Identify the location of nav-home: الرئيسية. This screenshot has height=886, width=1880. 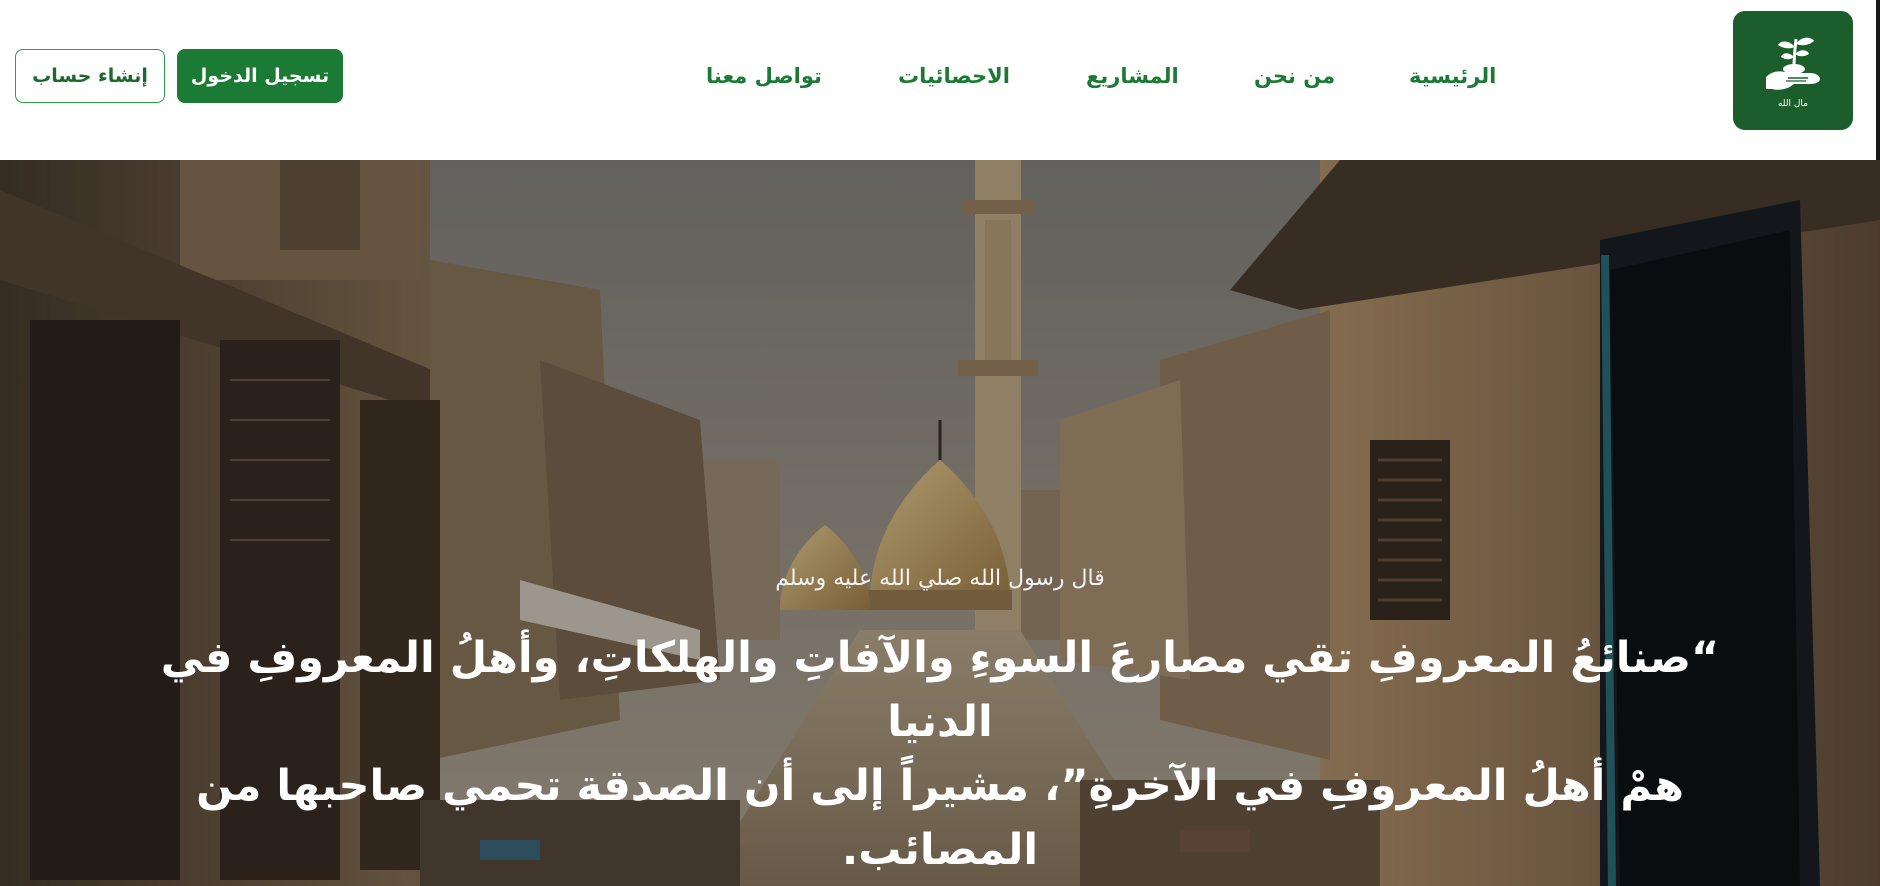
(1452, 76).